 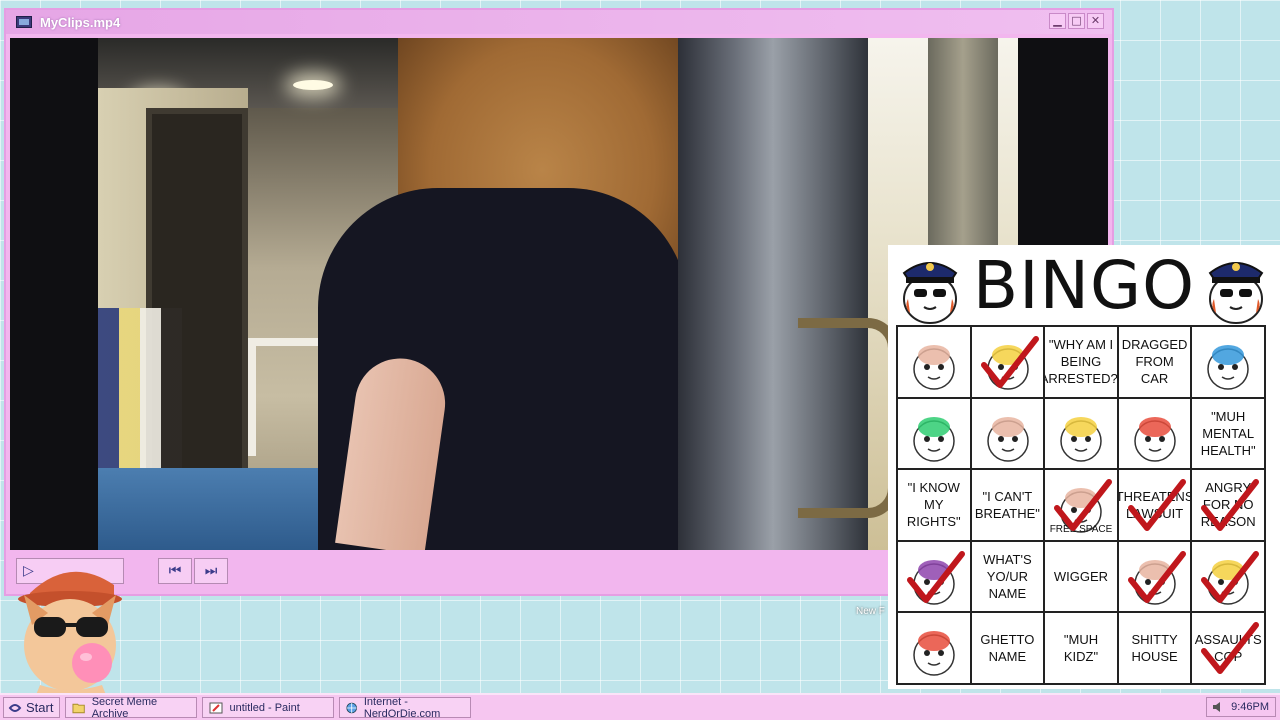 I want to click on bingo-cell-text: DRAGGED FROM CAR, so click(x=1154, y=362).